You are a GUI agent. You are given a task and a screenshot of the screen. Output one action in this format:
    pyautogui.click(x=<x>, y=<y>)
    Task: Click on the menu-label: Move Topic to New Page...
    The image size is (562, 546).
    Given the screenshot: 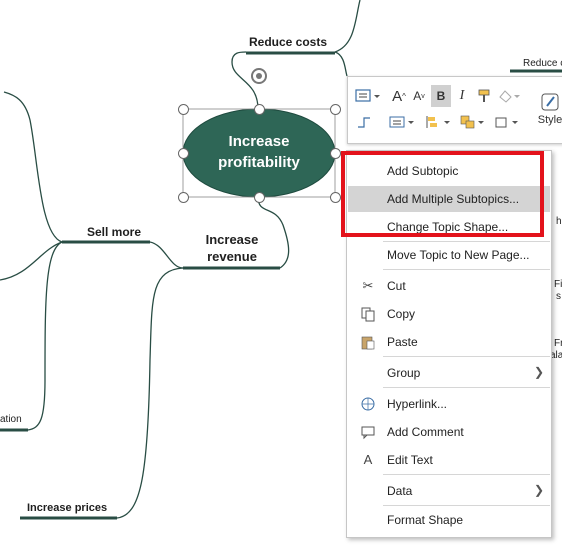 What is the action you would take?
    pyautogui.click(x=458, y=255)
    